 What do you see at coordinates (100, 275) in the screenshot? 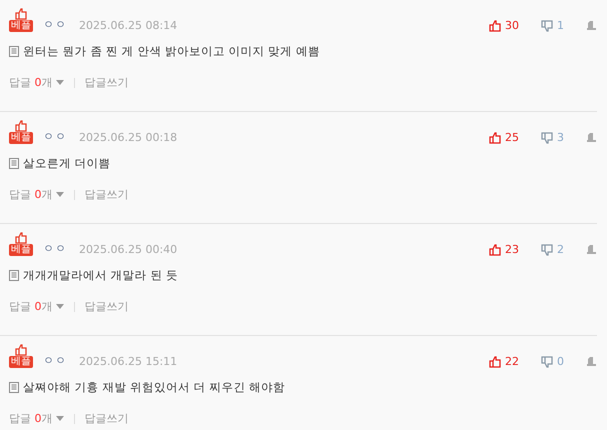
I see `comment-text: 개개개말라에서 개말라 된 듯` at bounding box center [100, 275].